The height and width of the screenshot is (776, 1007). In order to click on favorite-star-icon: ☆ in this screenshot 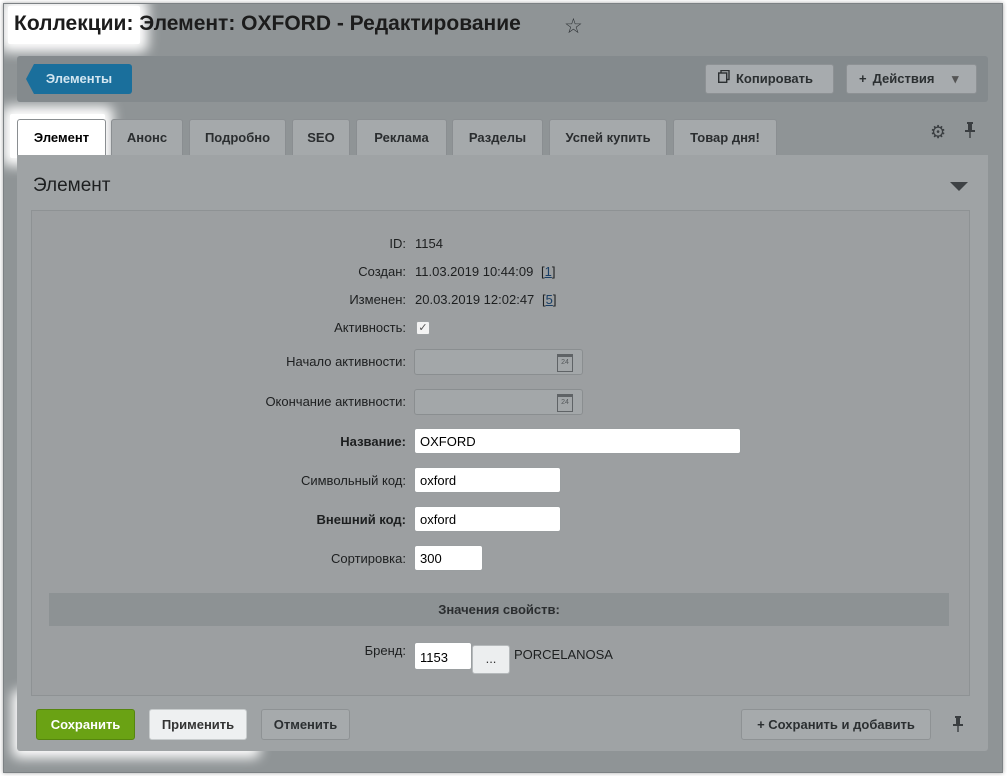, I will do `click(573, 27)`.